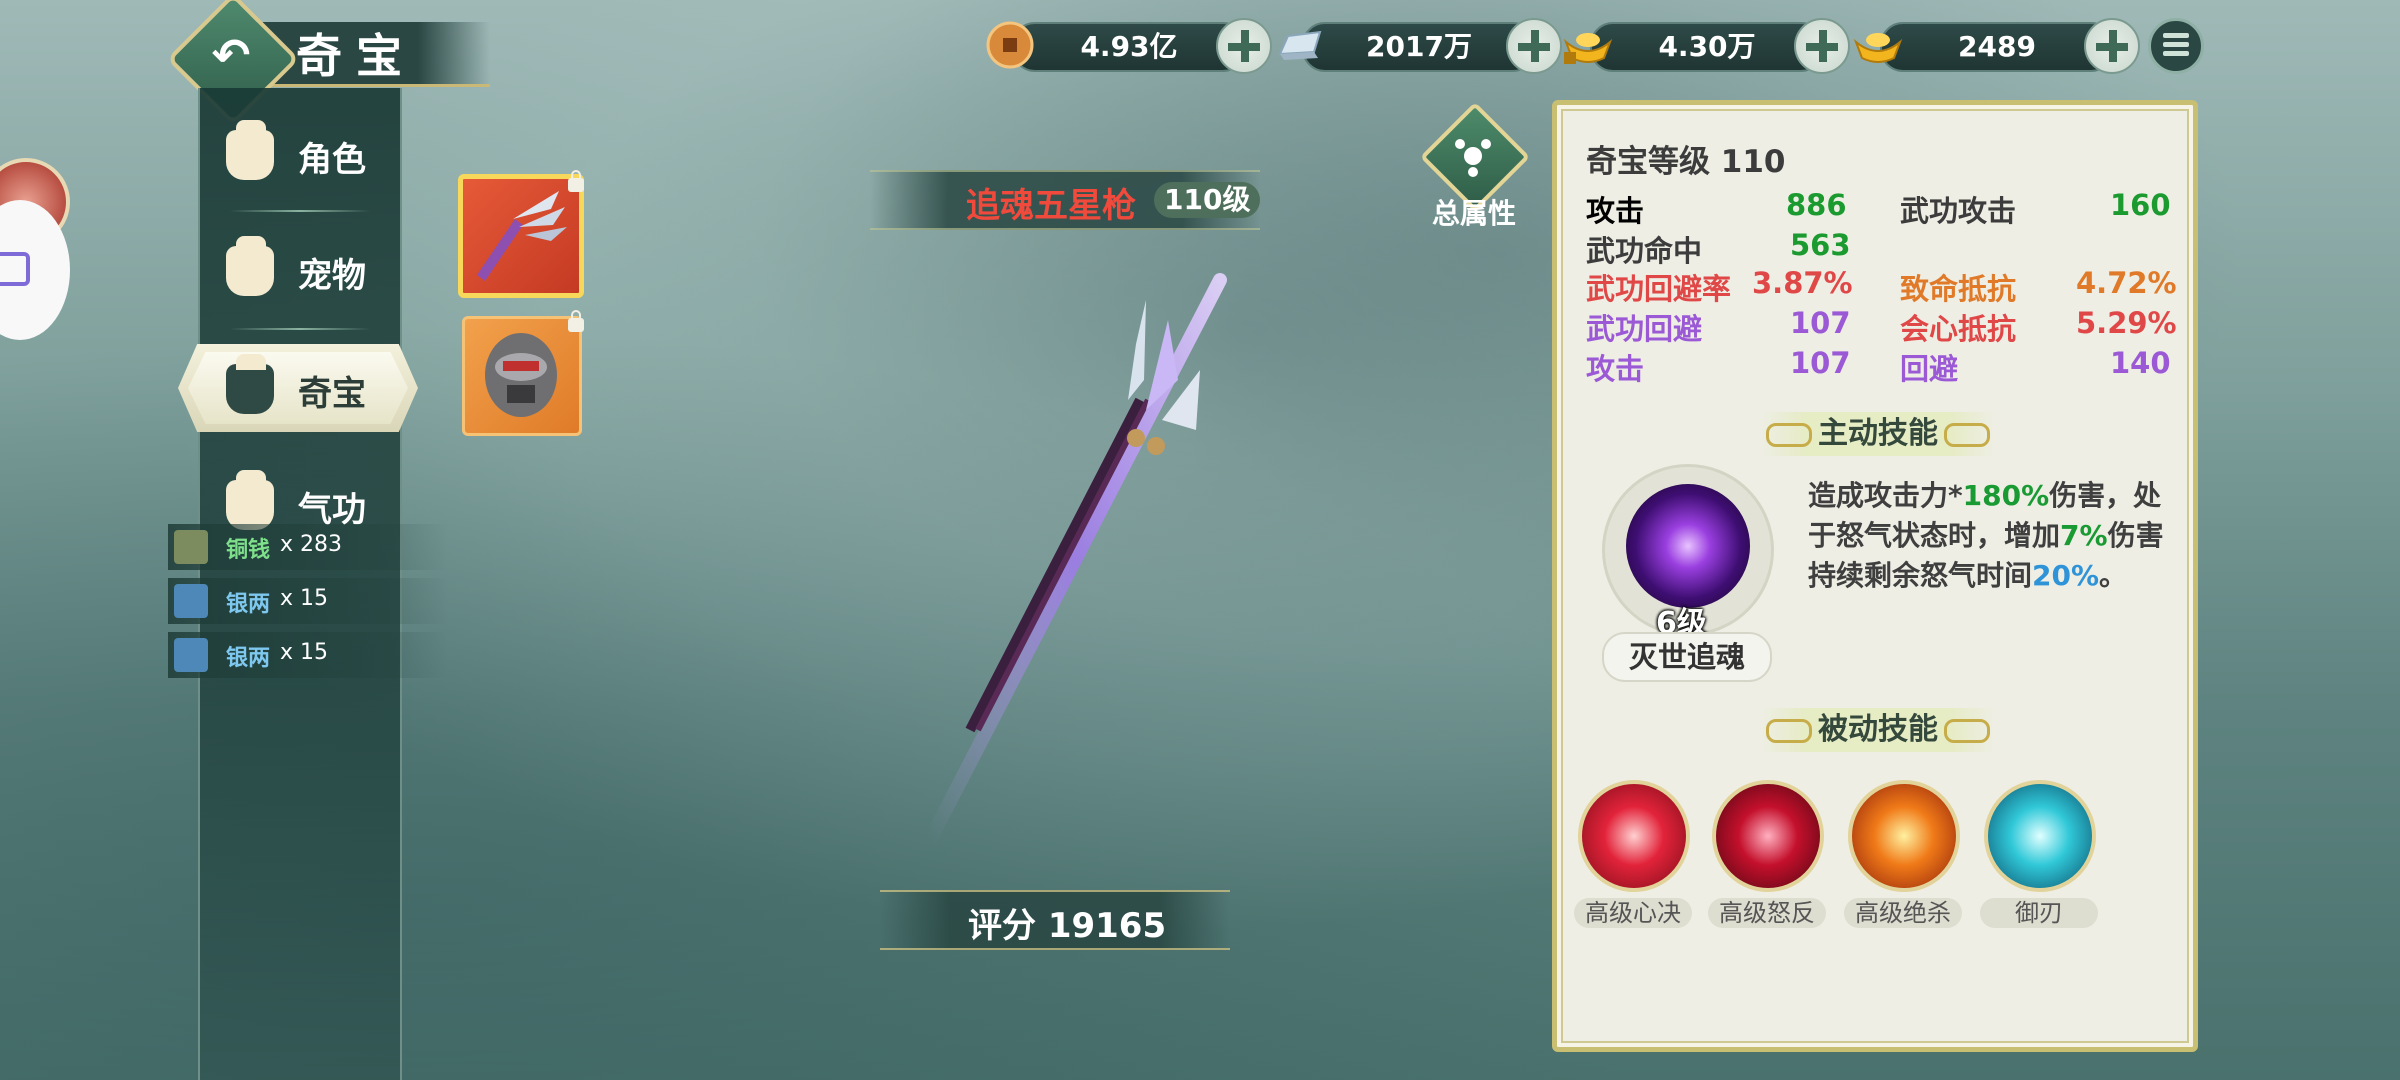 Image resolution: width=2400 pixels, height=1080 pixels. I want to click on stat-label: 武功攻击, so click(1958, 211).